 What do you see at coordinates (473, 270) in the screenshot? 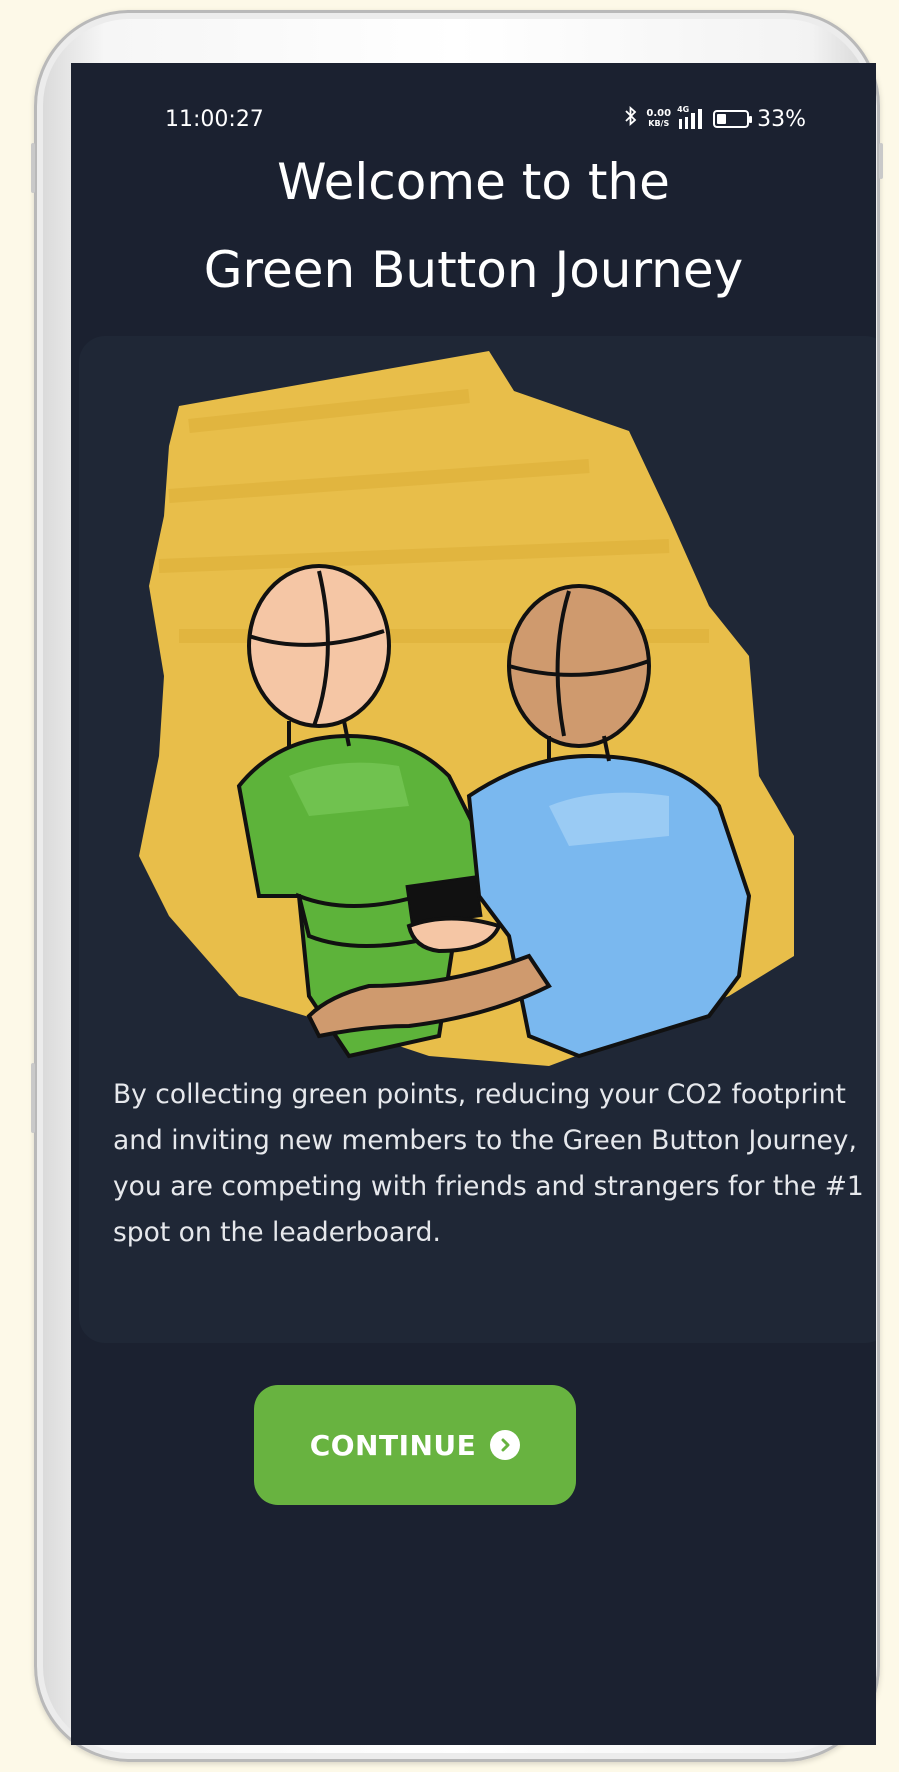
I see `title-line-2: Green Button Journey` at bounding box center [473, 270].